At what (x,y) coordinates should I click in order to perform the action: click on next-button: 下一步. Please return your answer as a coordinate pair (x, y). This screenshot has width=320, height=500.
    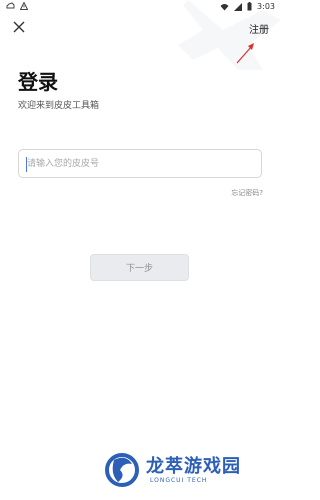
    Looking at the image, I should click on (139, 267).